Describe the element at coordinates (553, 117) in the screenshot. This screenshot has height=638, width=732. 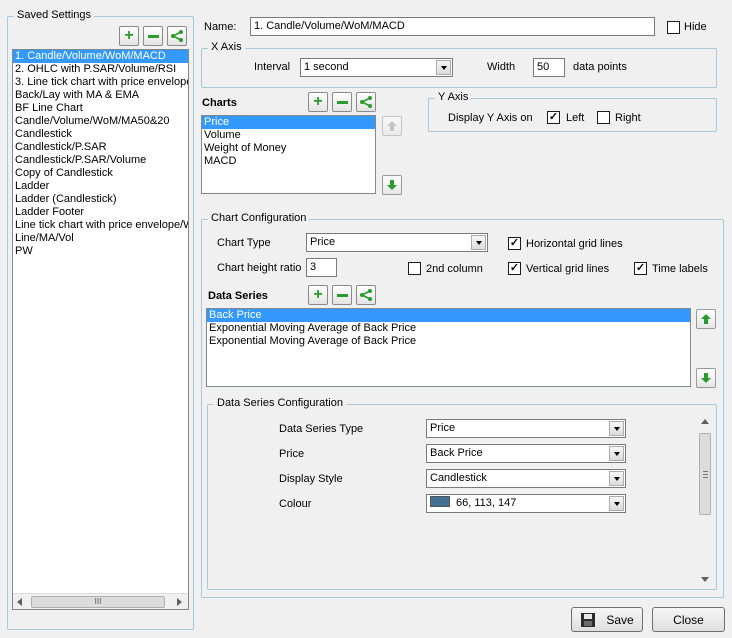
I see `y-axis-left-checkbox: ✓` at that location.